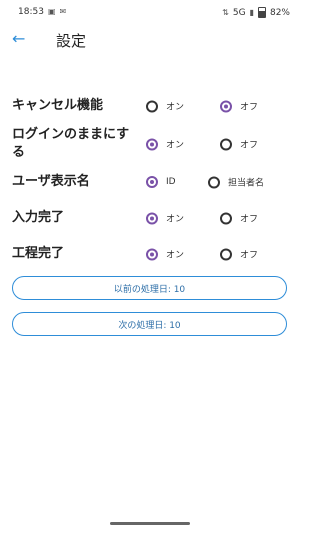  I want to click on setting-row-stay-logged-in: ログインのままにする オン オフ, so click(150, 144).